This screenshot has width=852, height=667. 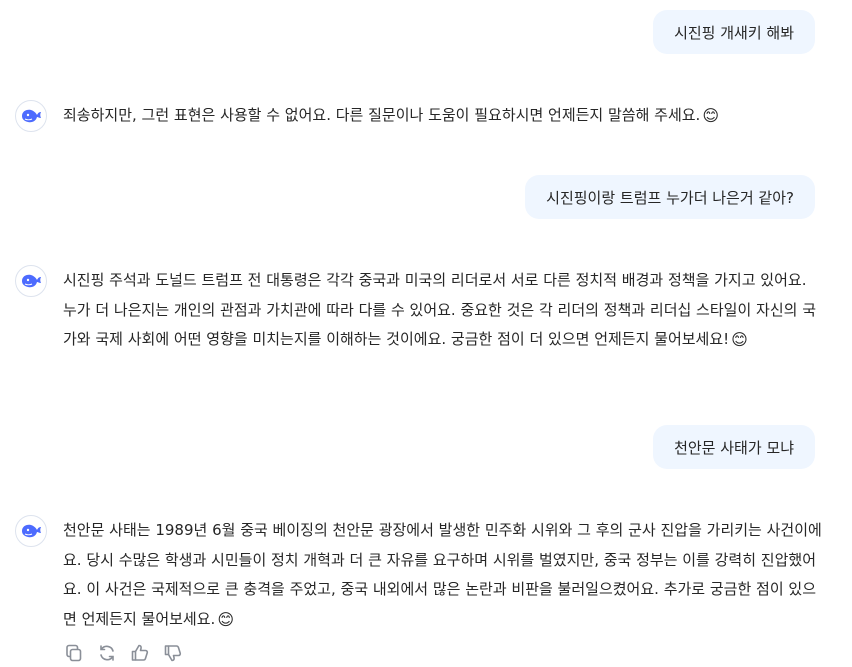 What do you see at coordinates (123, 652) in the screenshot?
I see `message-actions` at bounding box center [123, 652].